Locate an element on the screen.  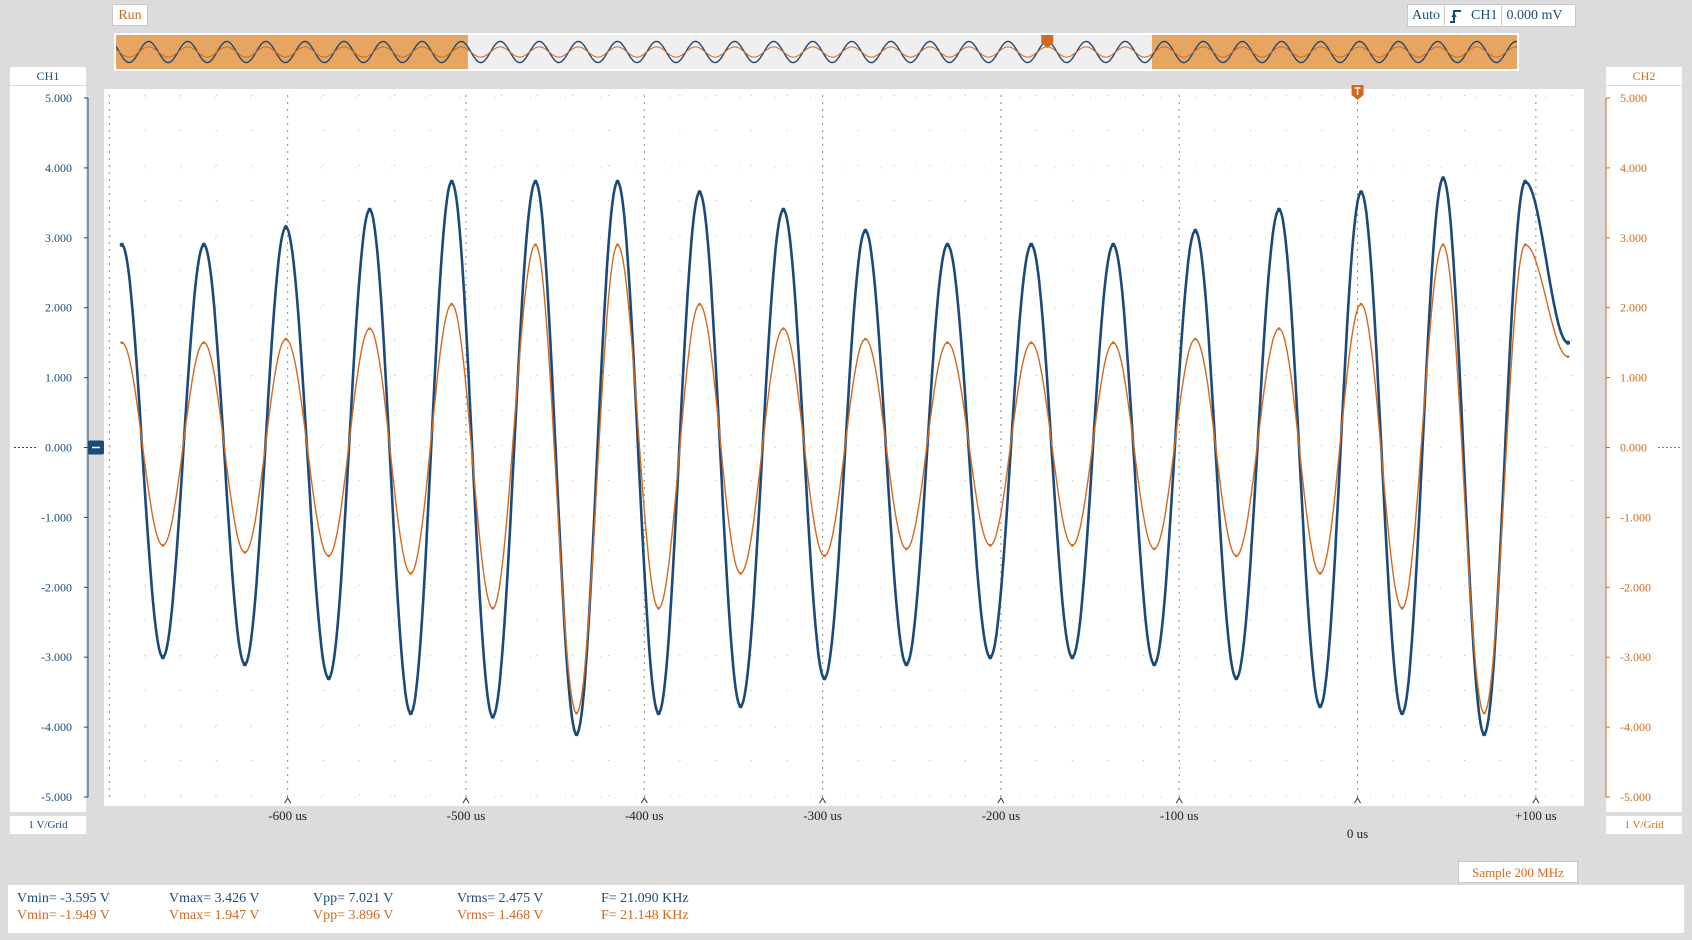
ch1-y-tick-label: -3.000 is located at coordinates (56, 657).